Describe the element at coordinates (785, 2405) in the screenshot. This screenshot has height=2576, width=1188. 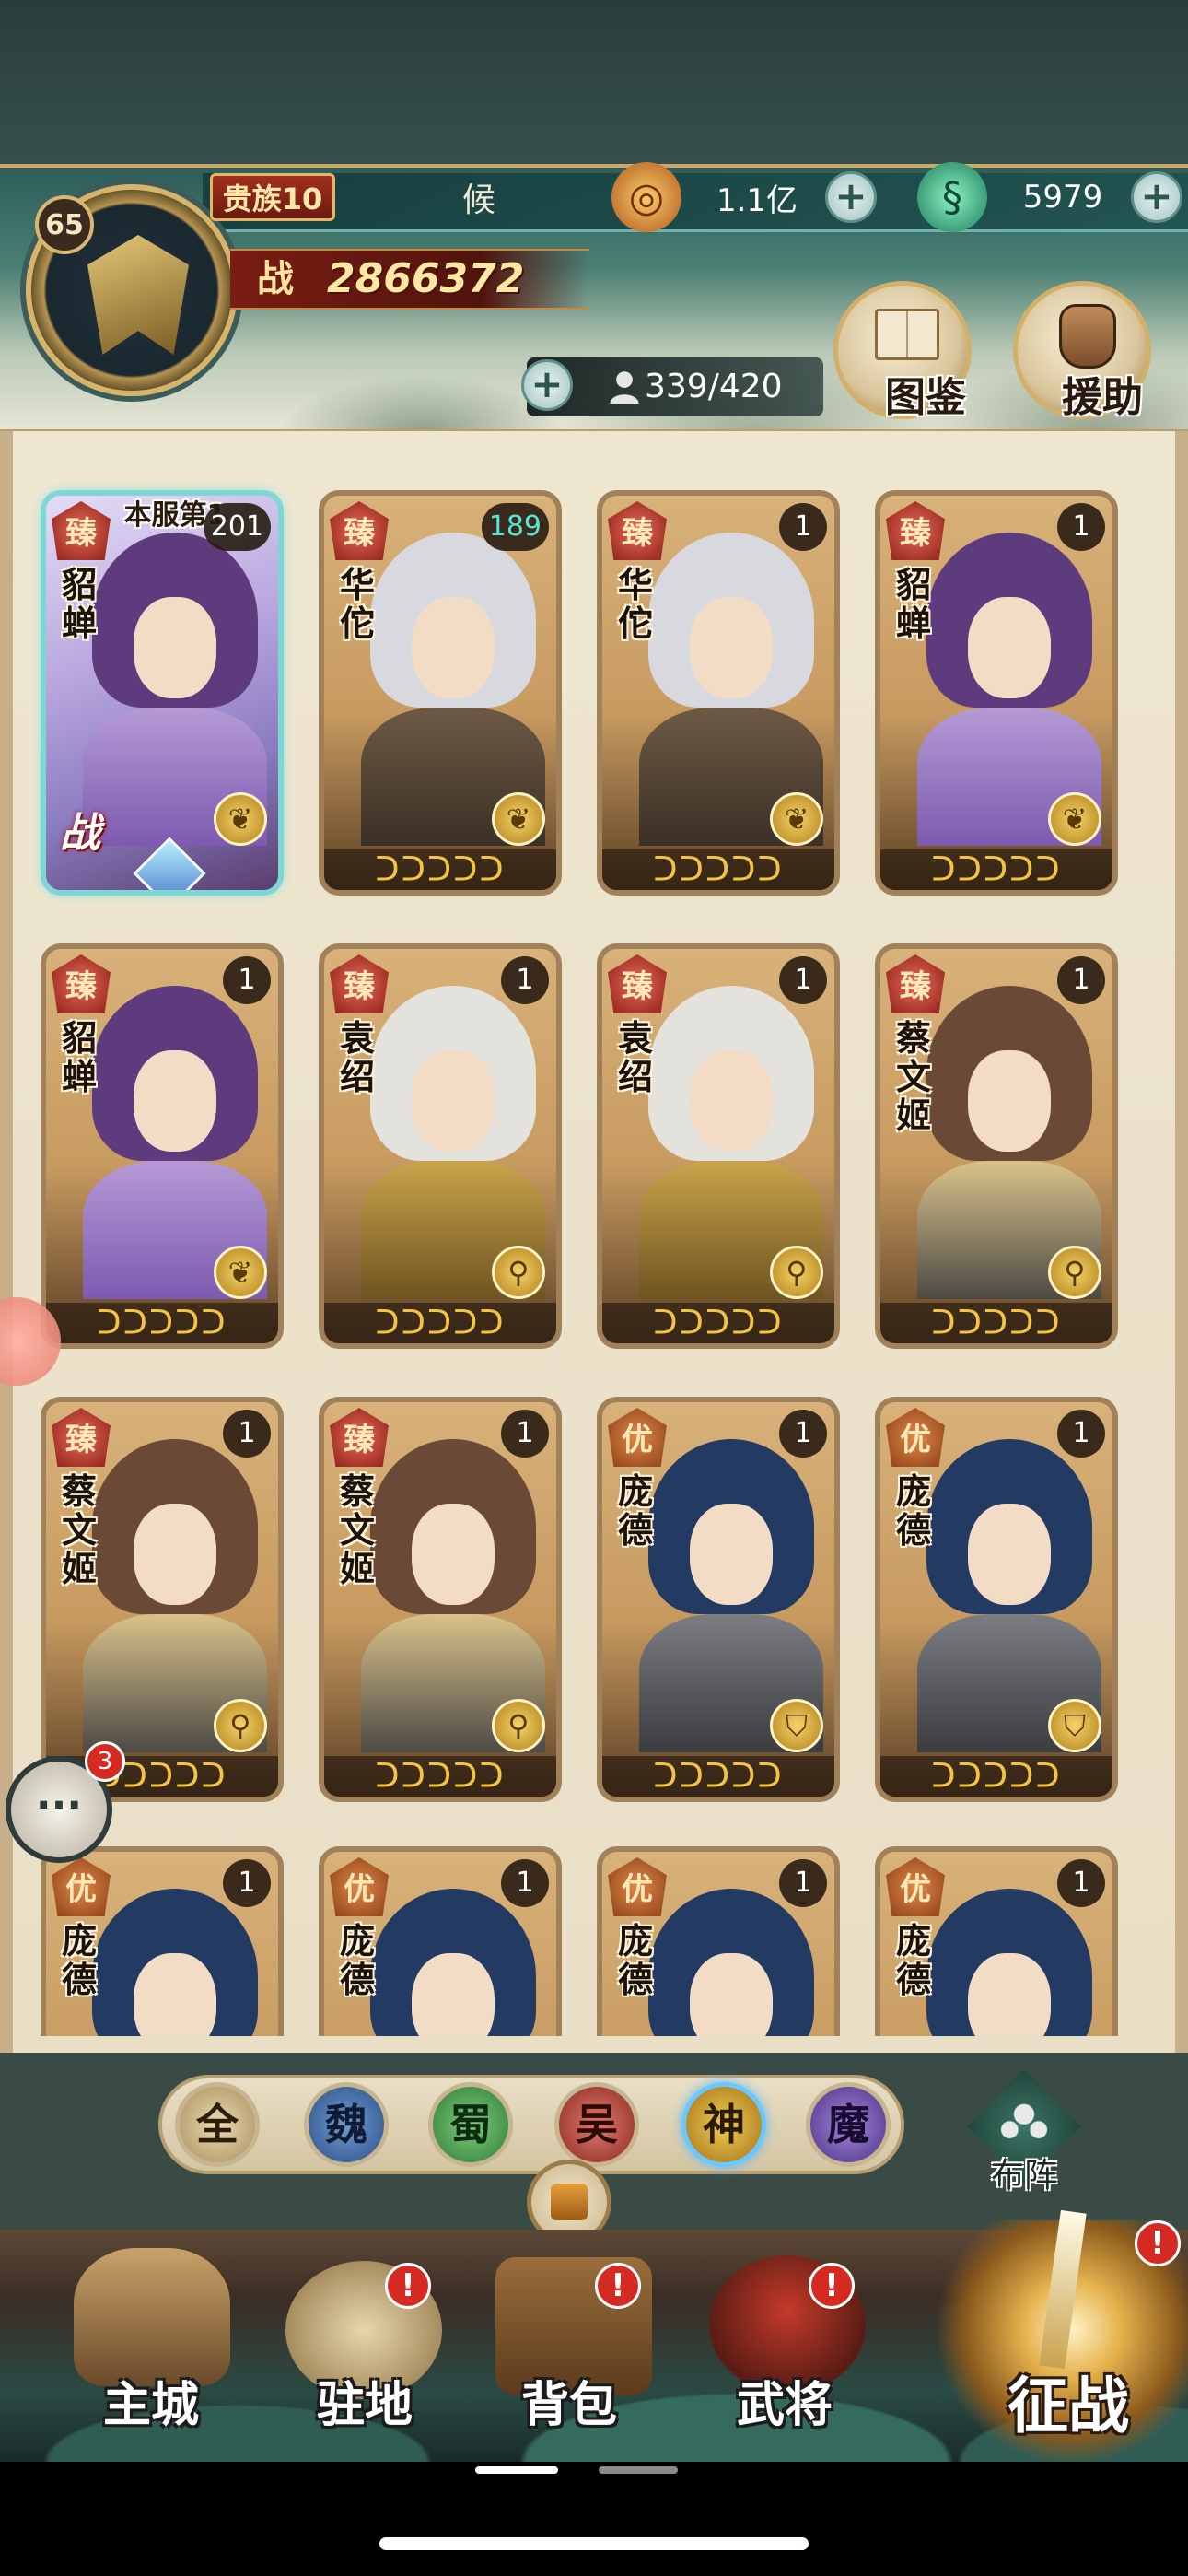
I see `nav-generals: 武将` at that location.